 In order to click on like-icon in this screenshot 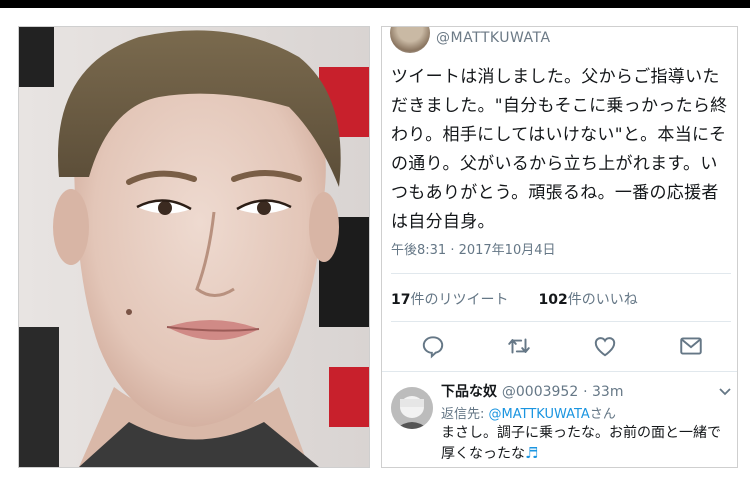, I will do `click(605, 347)`.